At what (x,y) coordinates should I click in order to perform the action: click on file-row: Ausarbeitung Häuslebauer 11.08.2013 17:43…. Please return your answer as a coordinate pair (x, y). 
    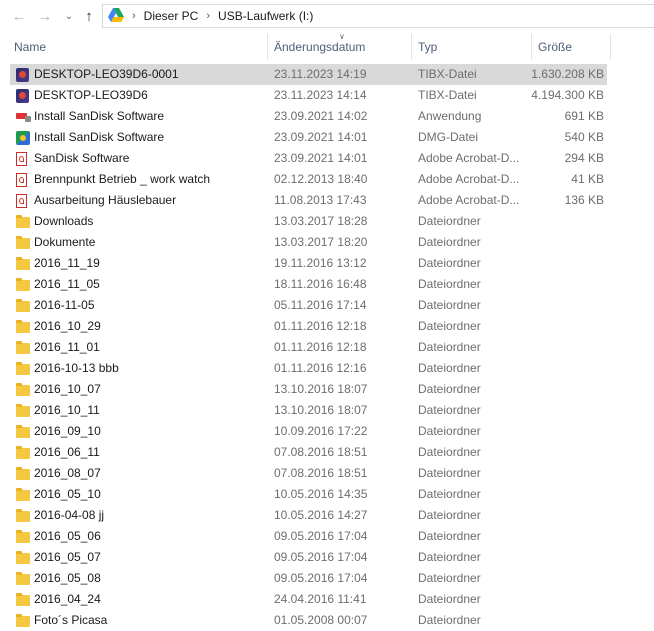
    Looking at the image, I should click on (308, 200).